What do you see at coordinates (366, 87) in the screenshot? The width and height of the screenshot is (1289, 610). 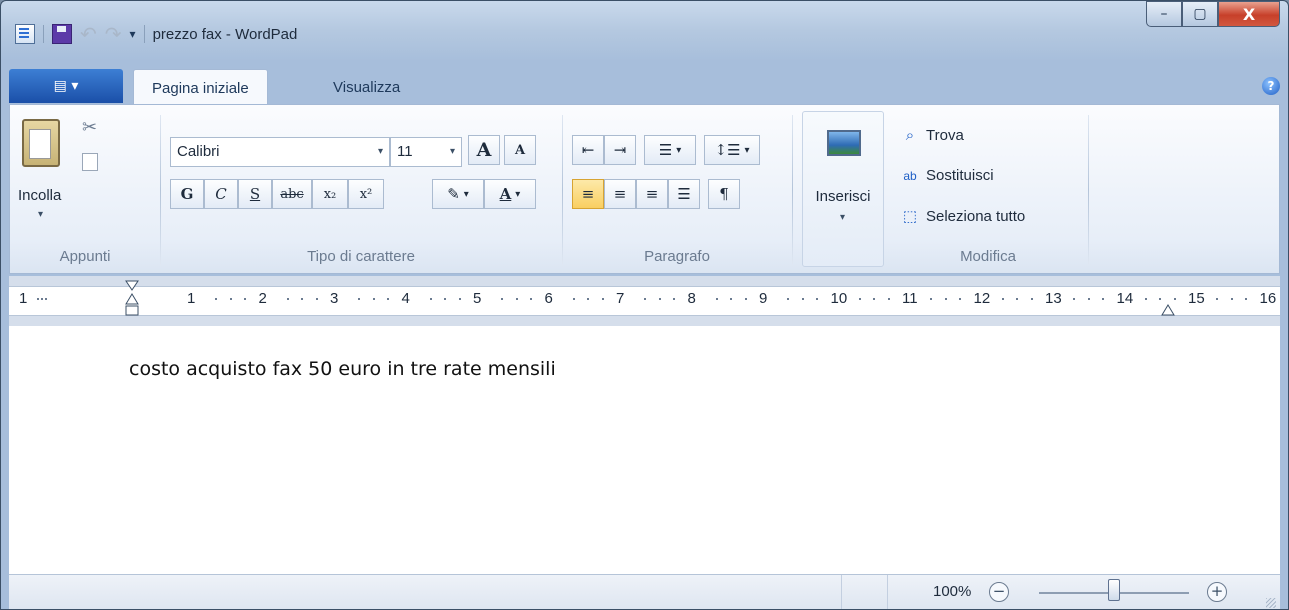 I see `tab-view: Visualizza` at bounding box center [366, 87].